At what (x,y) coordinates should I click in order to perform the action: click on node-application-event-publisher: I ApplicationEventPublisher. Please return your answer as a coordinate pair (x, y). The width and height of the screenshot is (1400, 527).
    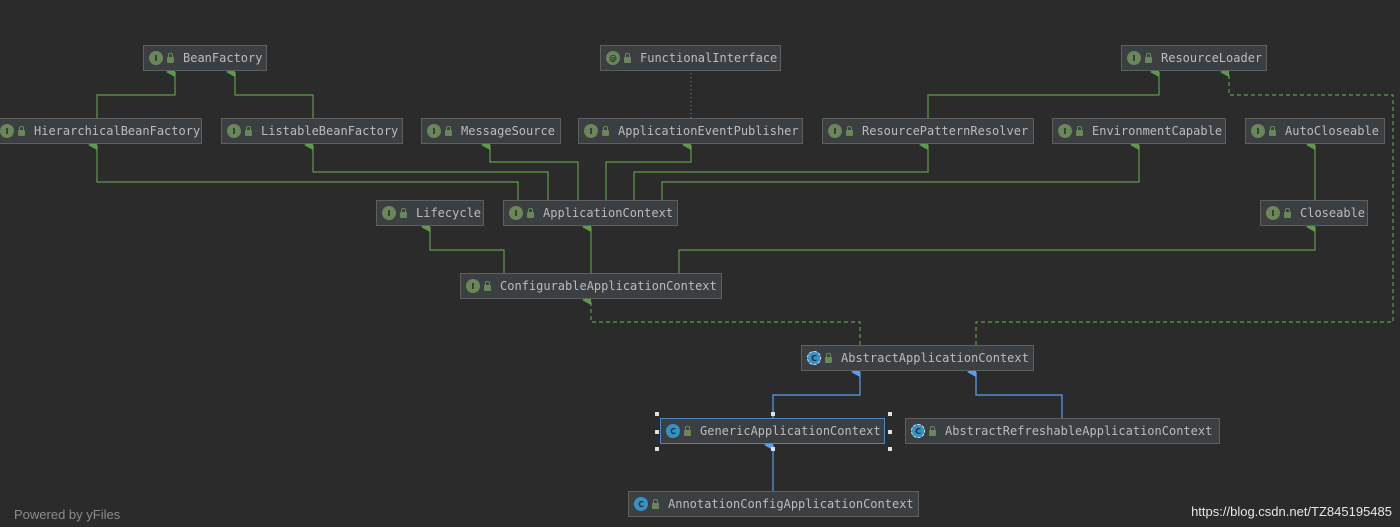
    Looking at the image, I should click on (690, 131).